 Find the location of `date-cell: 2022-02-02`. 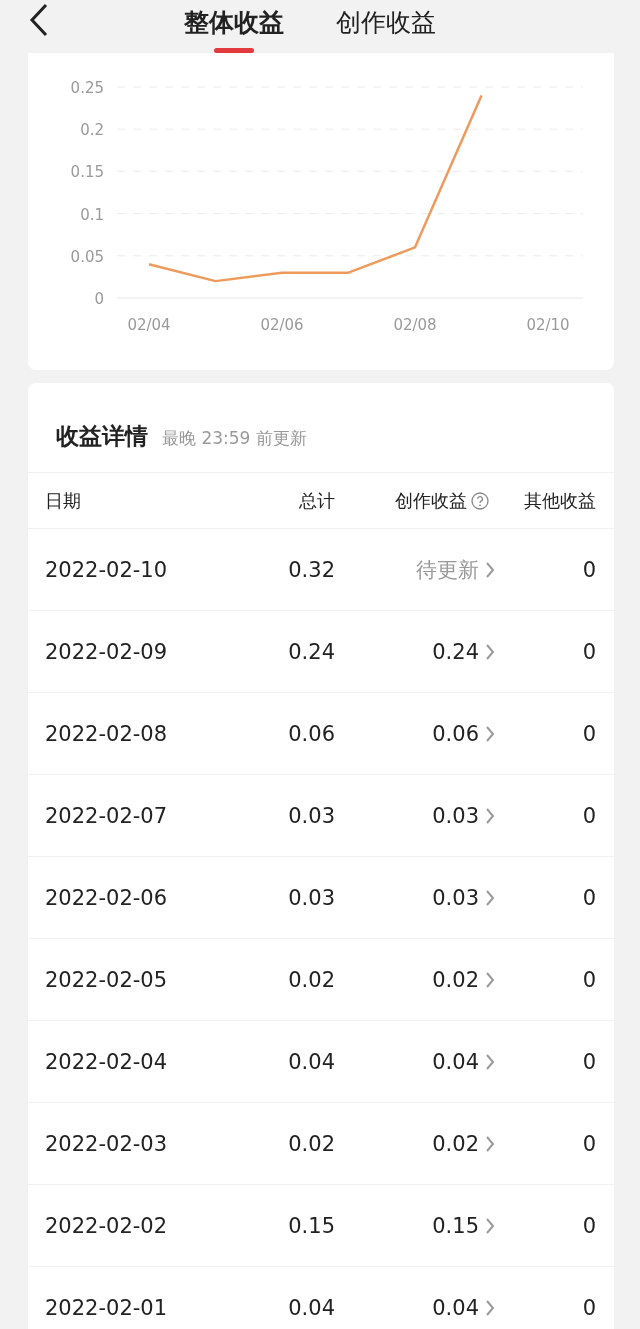

date-cell: 2022-02-02 is located at coordinates (106, 1225).